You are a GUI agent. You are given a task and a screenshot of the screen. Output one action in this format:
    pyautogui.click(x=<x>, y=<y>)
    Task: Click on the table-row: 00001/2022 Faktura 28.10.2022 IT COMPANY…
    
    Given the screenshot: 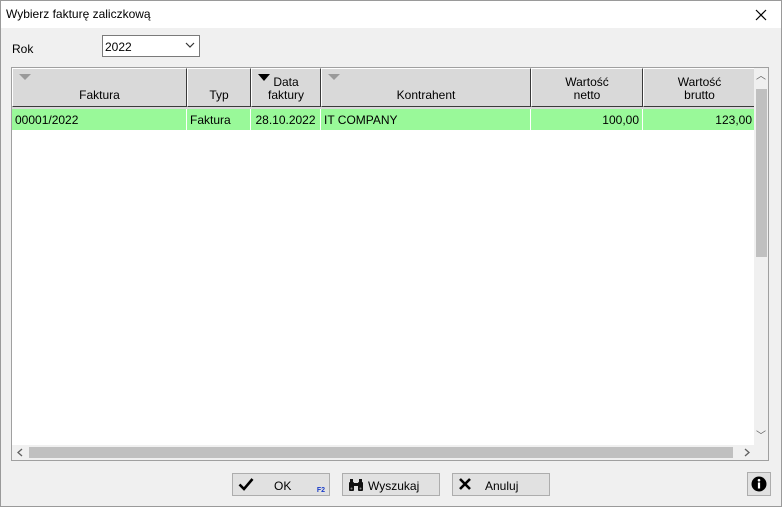 What is the action you would take?
    pyautogui.click(x=384, y=120)
    